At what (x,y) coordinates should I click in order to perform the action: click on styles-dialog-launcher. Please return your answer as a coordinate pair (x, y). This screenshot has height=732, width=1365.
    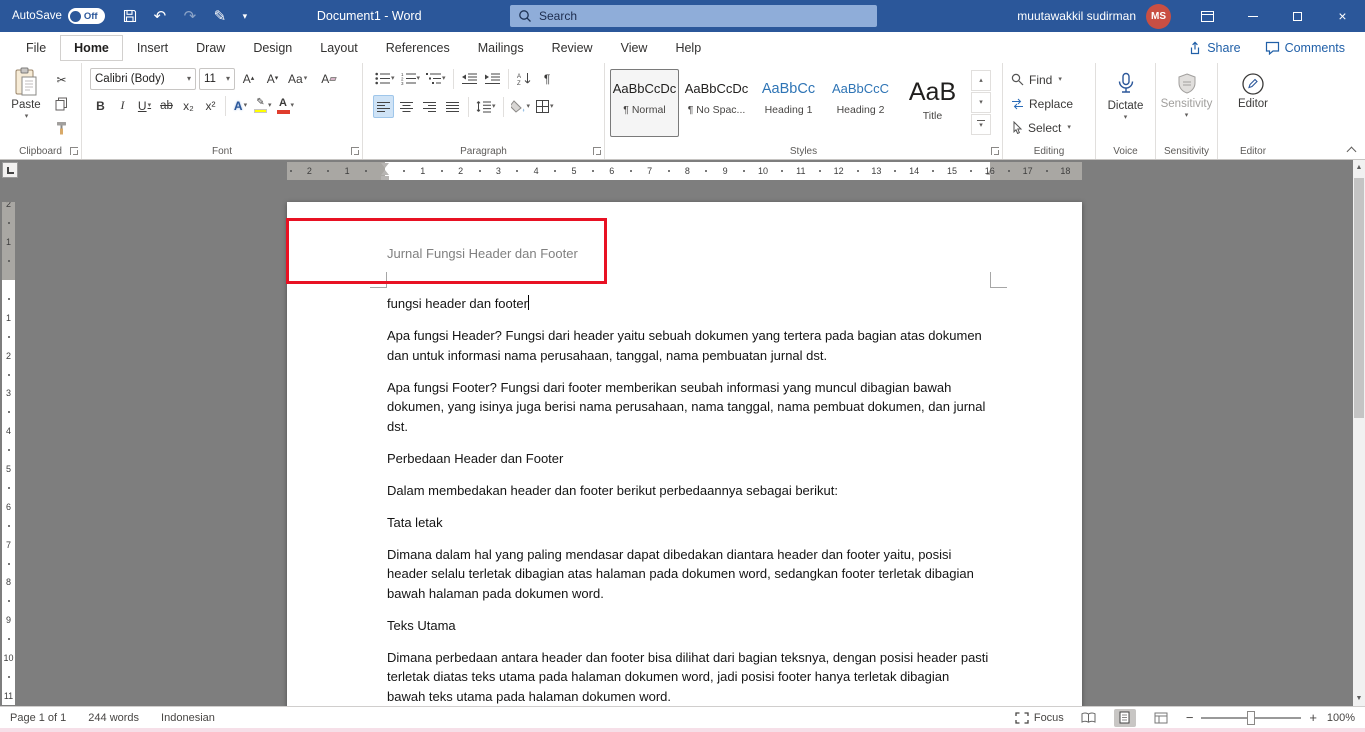
    Looking at the image, I should click on (995, 151).